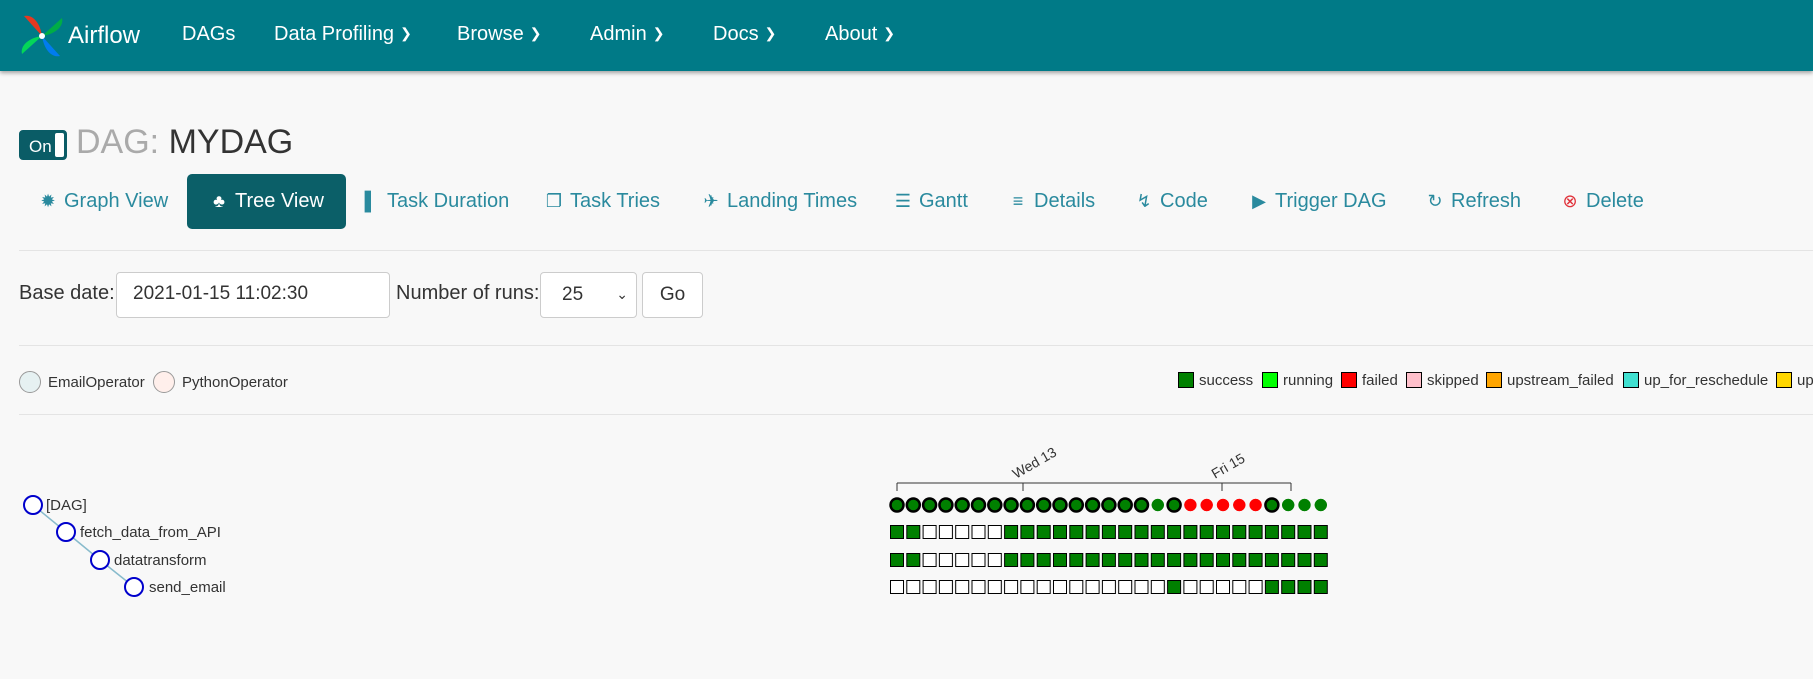  I want to click on nav-docs: Docs ❯, so click(744, 34).